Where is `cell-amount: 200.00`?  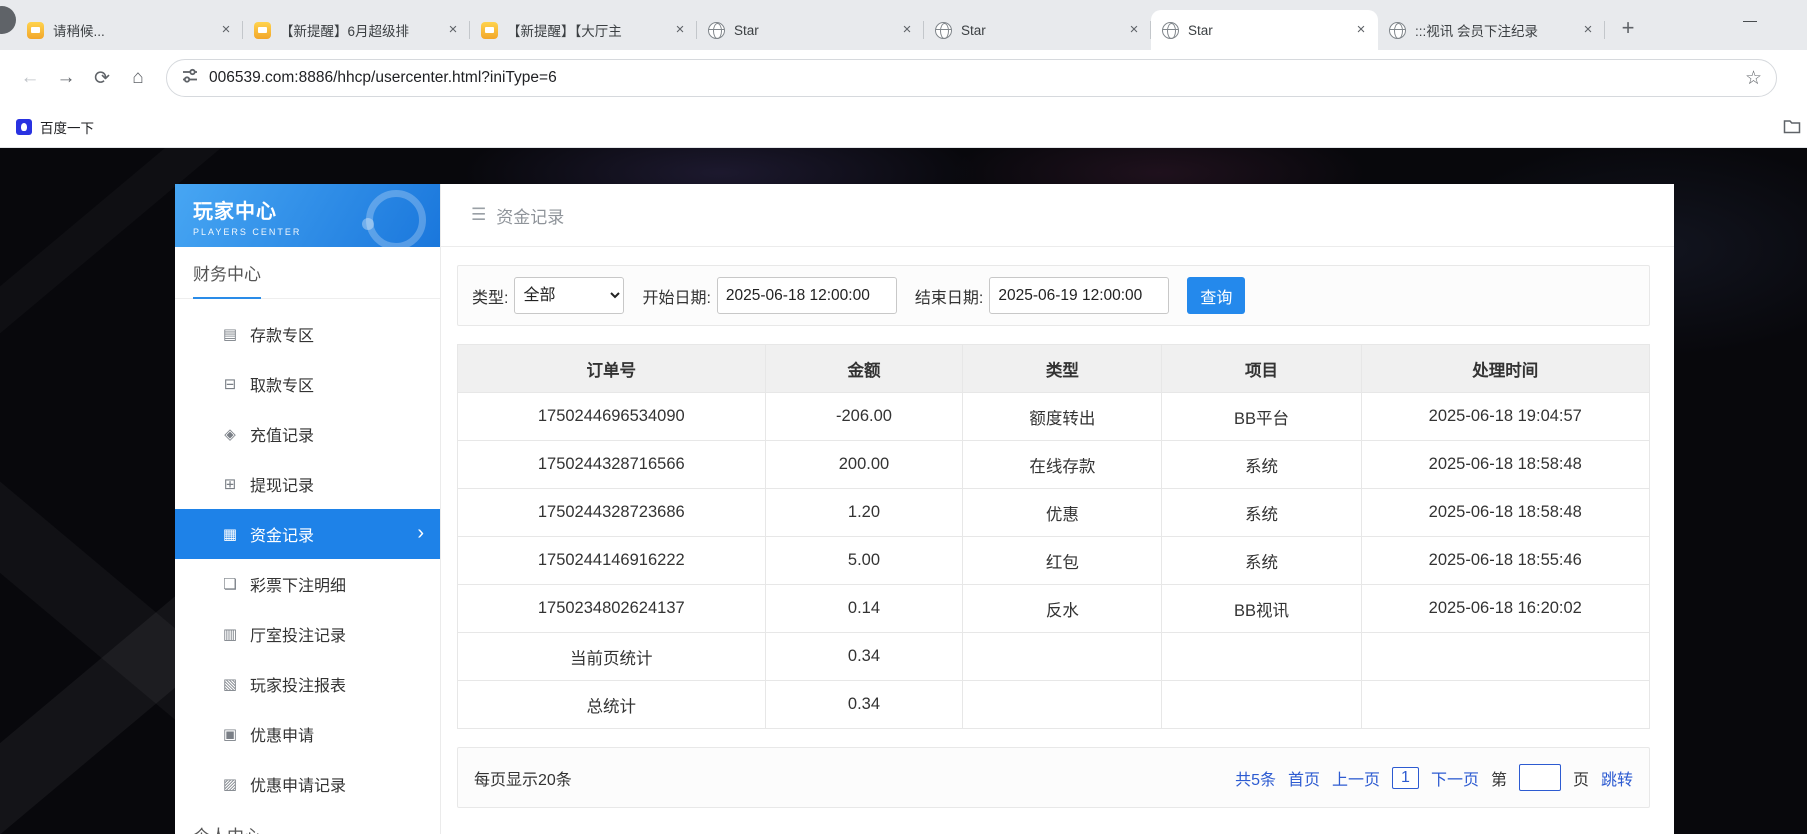 cell-amount: 200.00 is located at coordinates (864, 464).